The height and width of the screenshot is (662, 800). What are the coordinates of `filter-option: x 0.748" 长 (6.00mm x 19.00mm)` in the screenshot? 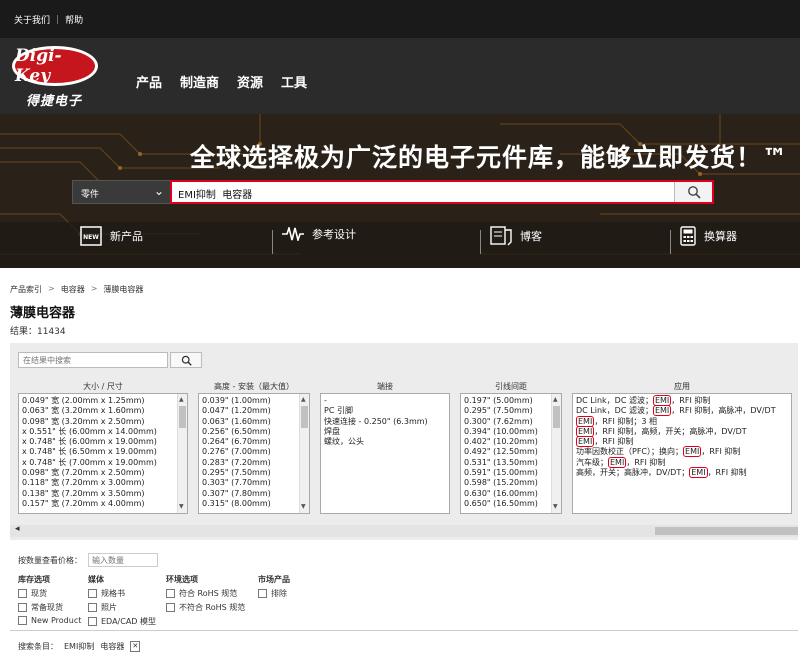 It's located at (103, 442).